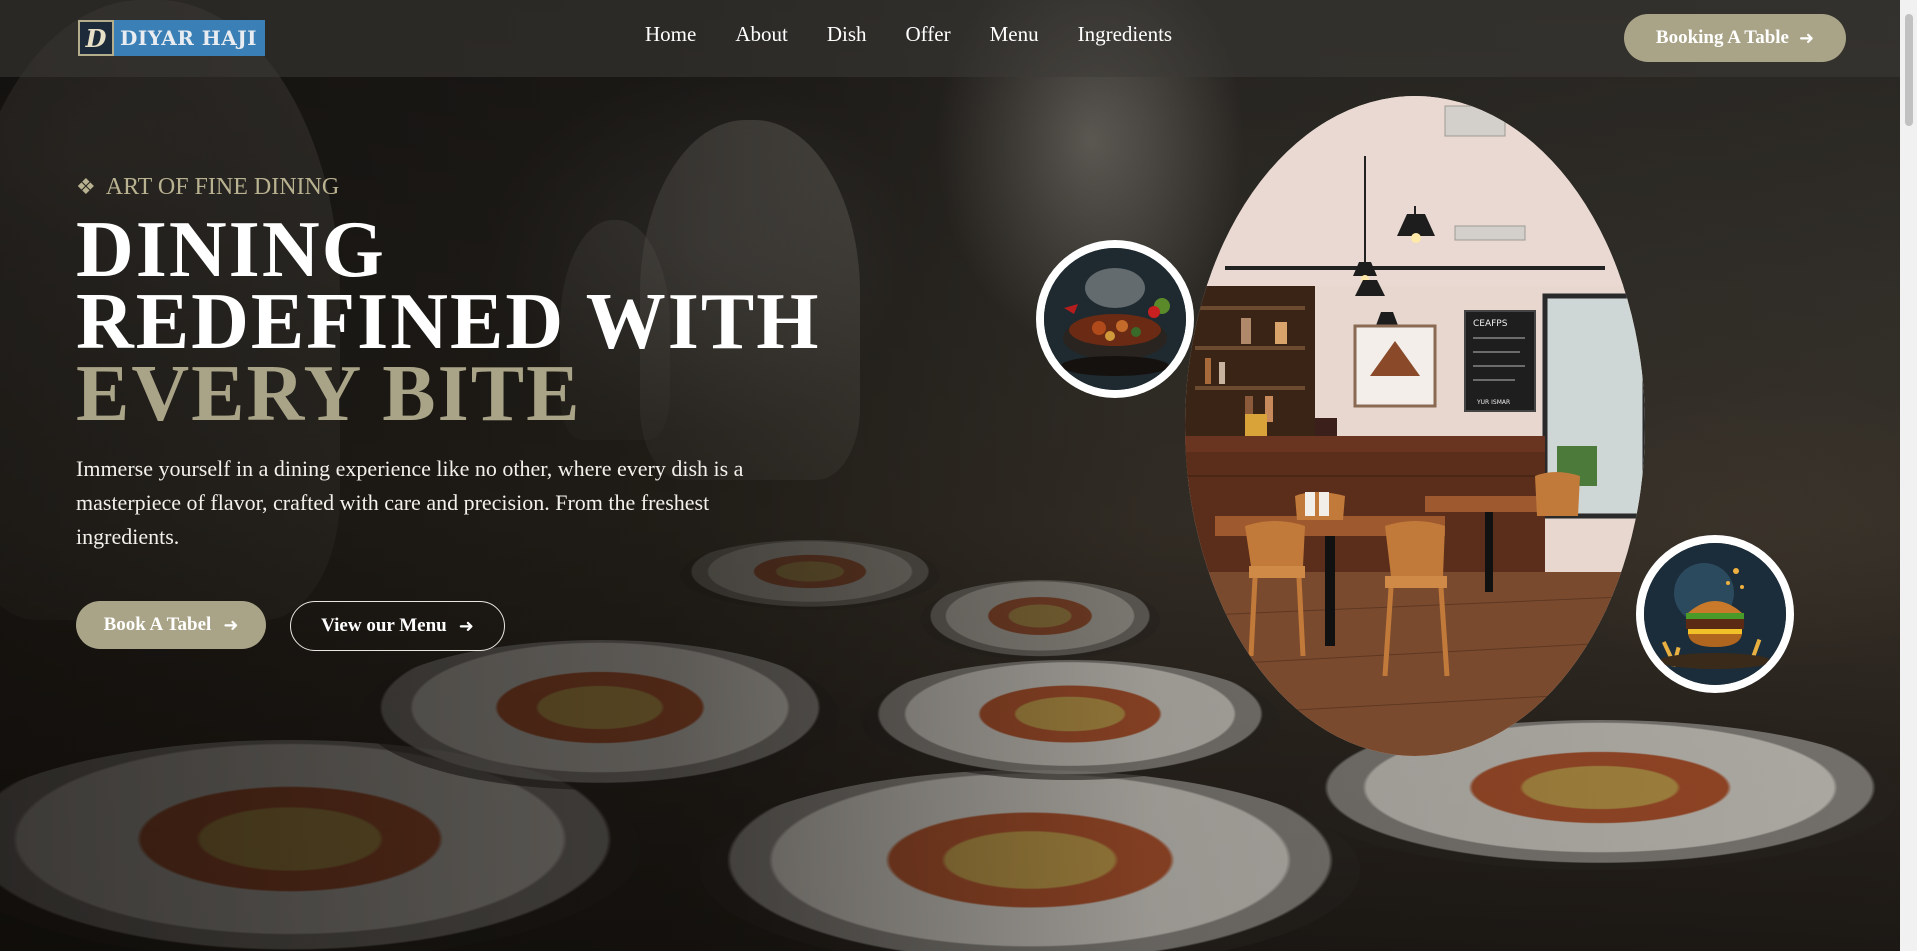 The image size is (1917, 951). Describe the element at coordinates (231, 250) in the screenshot. I see `hero-title-line1: DINING` at that location.